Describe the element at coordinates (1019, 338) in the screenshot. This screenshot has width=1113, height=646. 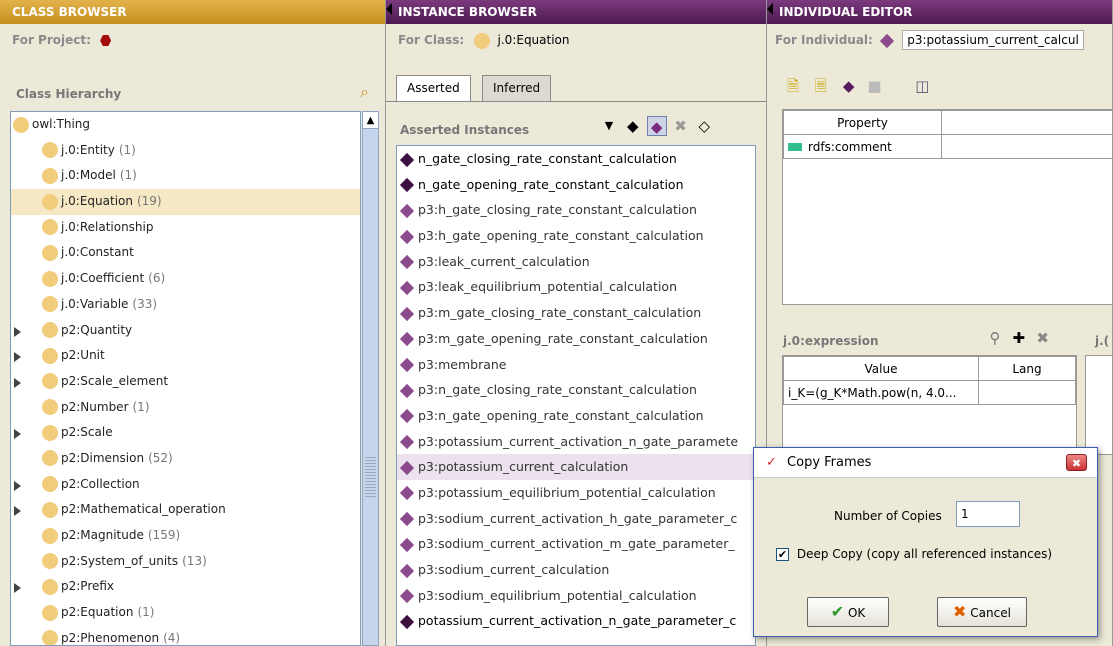
I see `add-value-icon: ✚` at that location.